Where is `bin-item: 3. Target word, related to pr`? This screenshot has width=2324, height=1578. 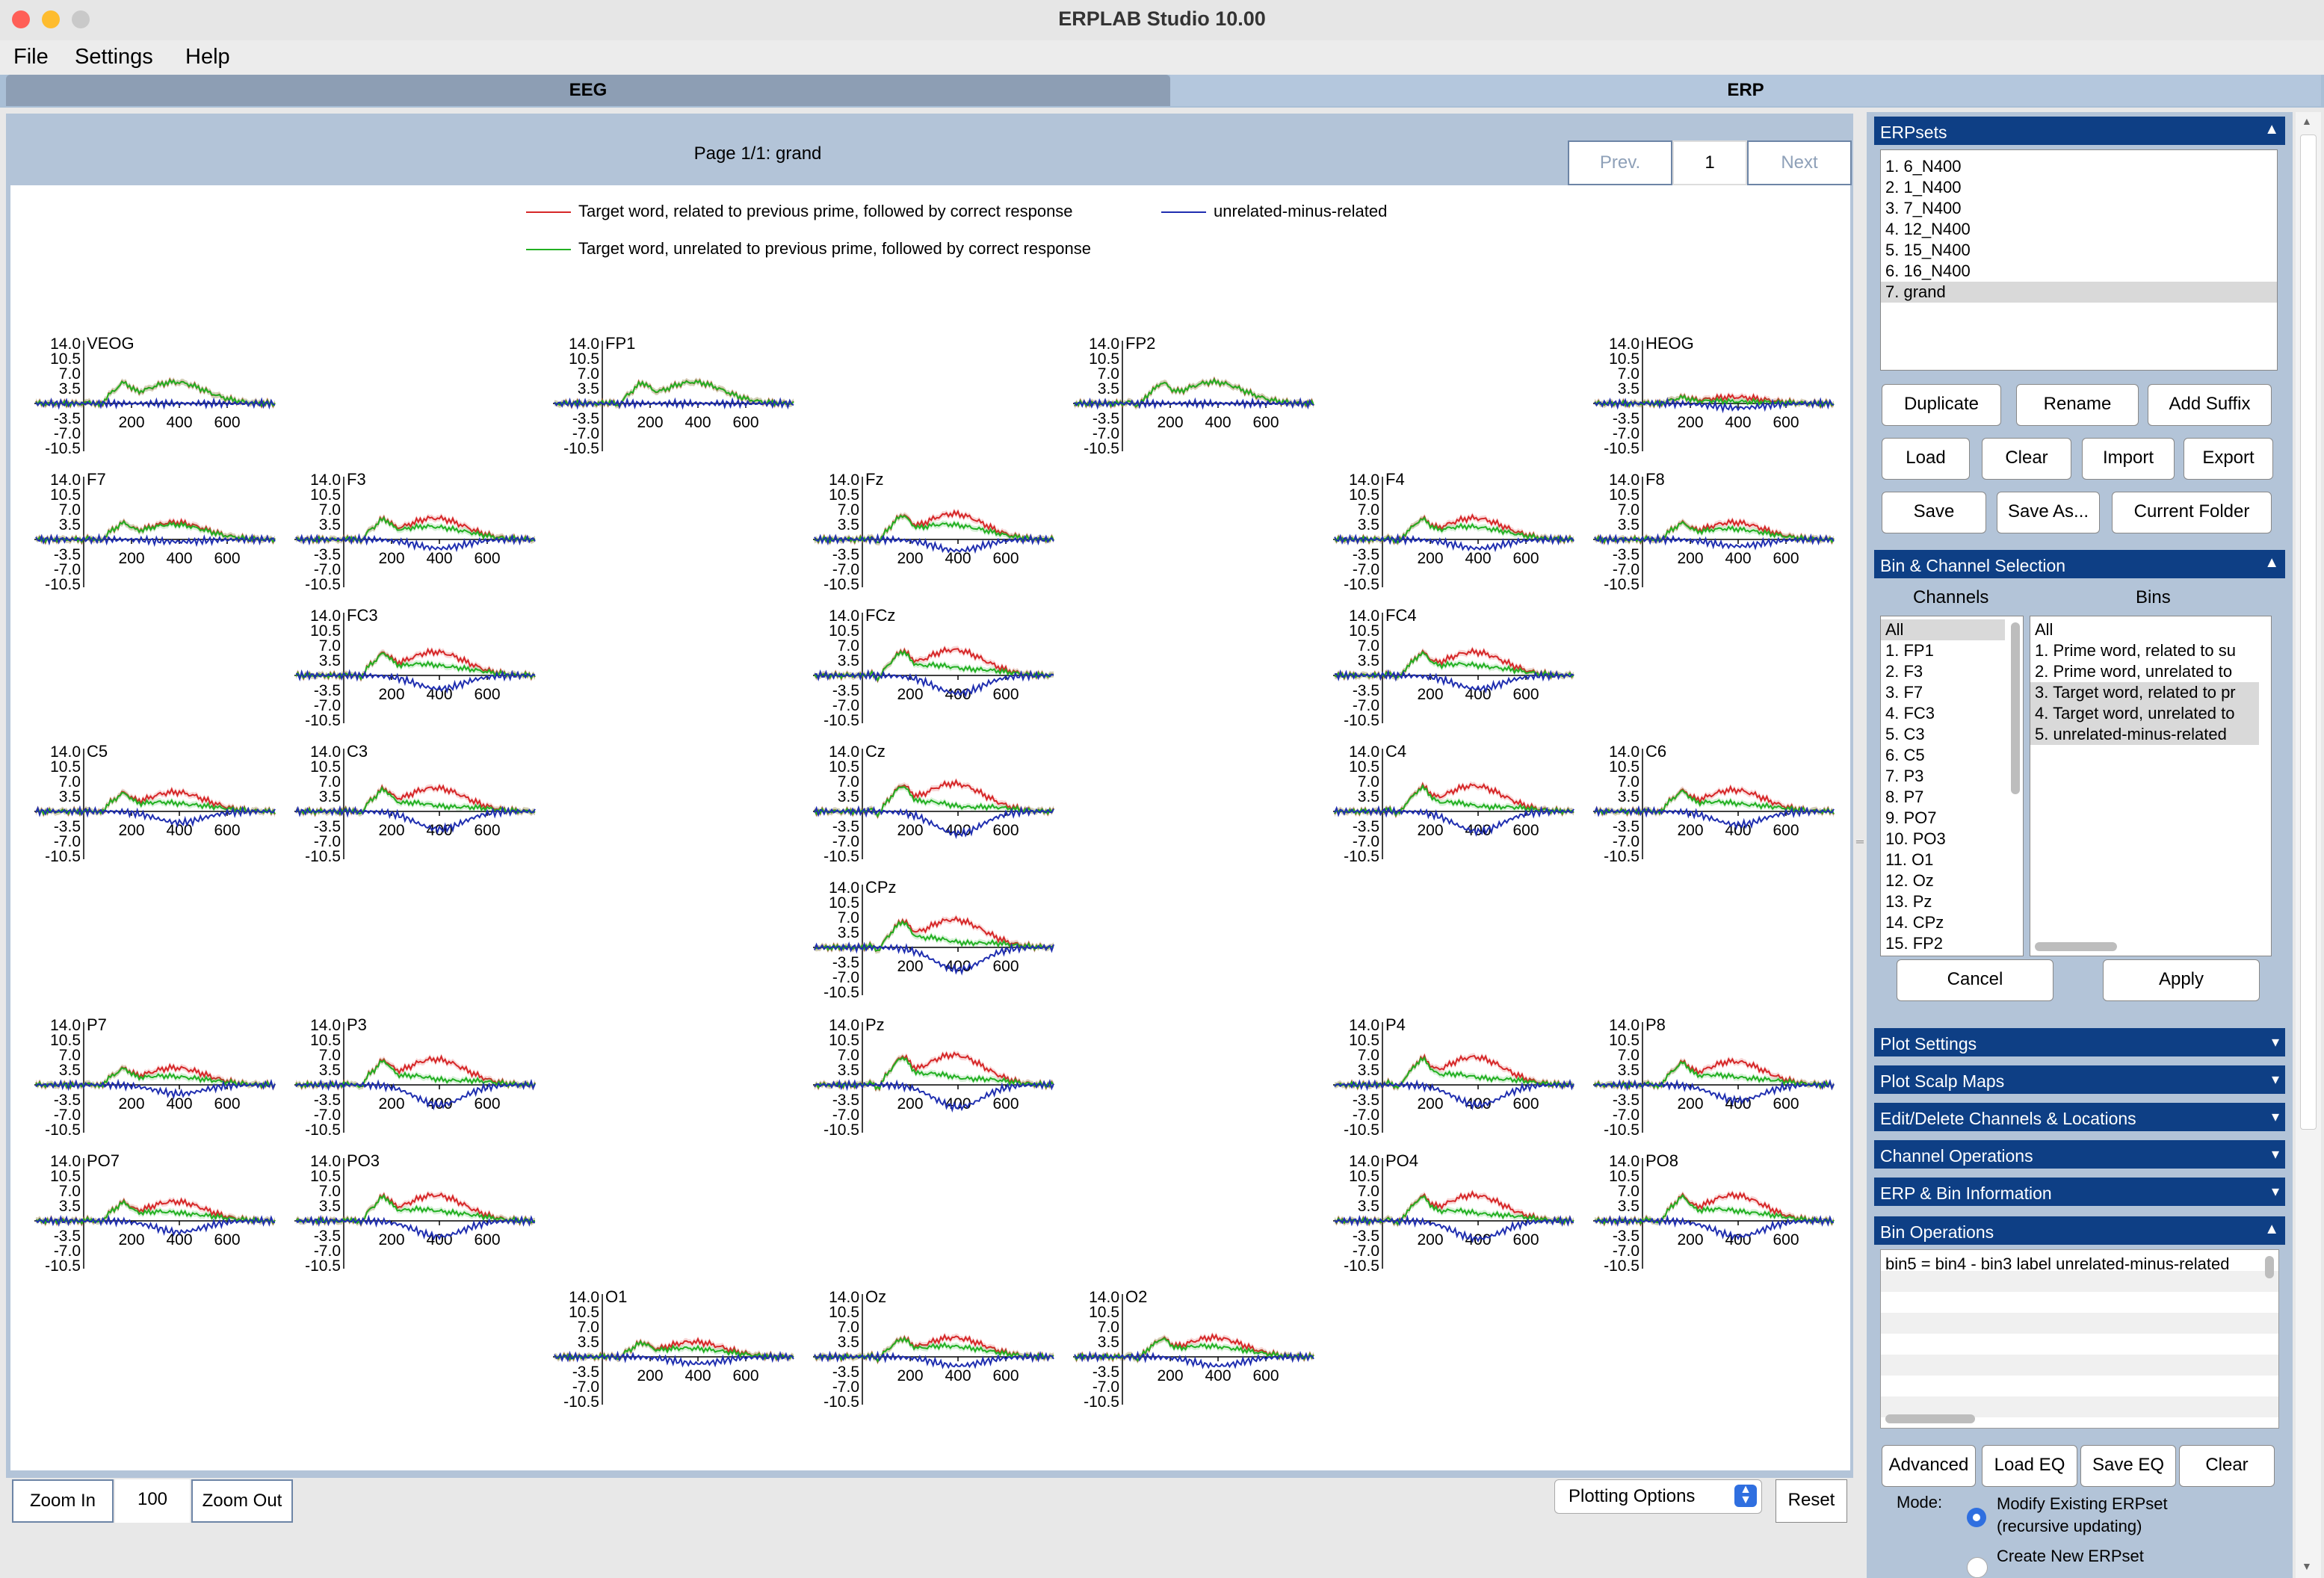 bin-item: 3. Target word, related to pr is located at coordinates (2144, 692).